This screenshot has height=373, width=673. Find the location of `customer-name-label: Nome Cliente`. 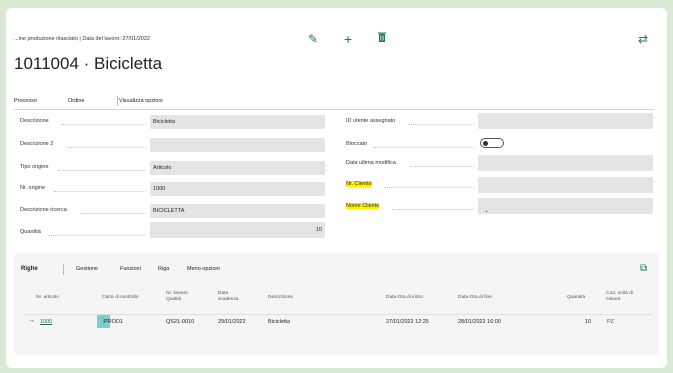

customer-name-label: Nome Cliente is located at coordinates (363, 206).